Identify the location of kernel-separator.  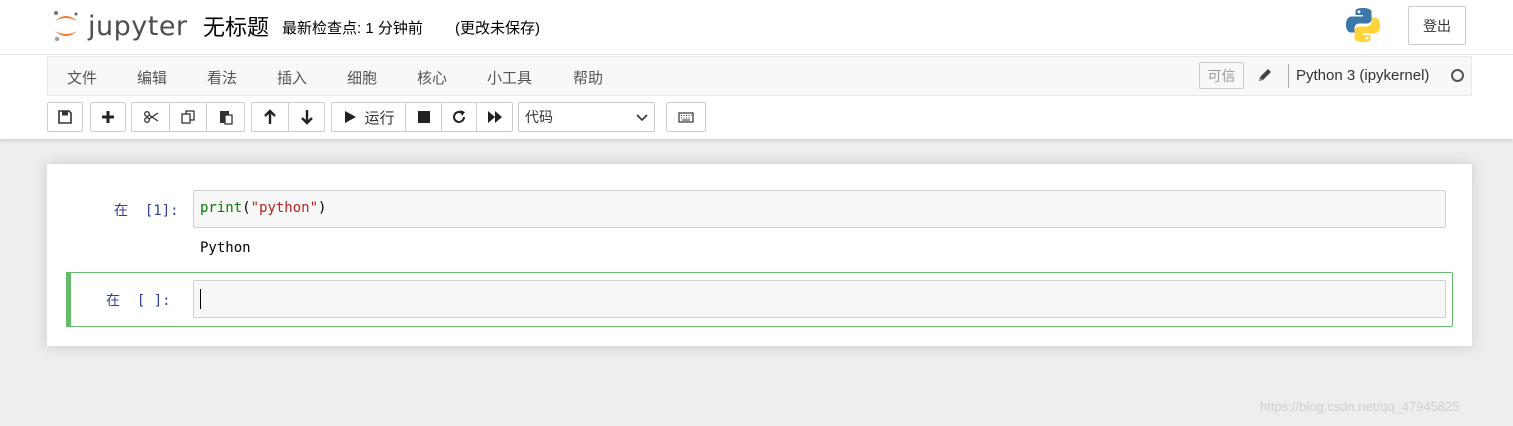
(1288, 76).